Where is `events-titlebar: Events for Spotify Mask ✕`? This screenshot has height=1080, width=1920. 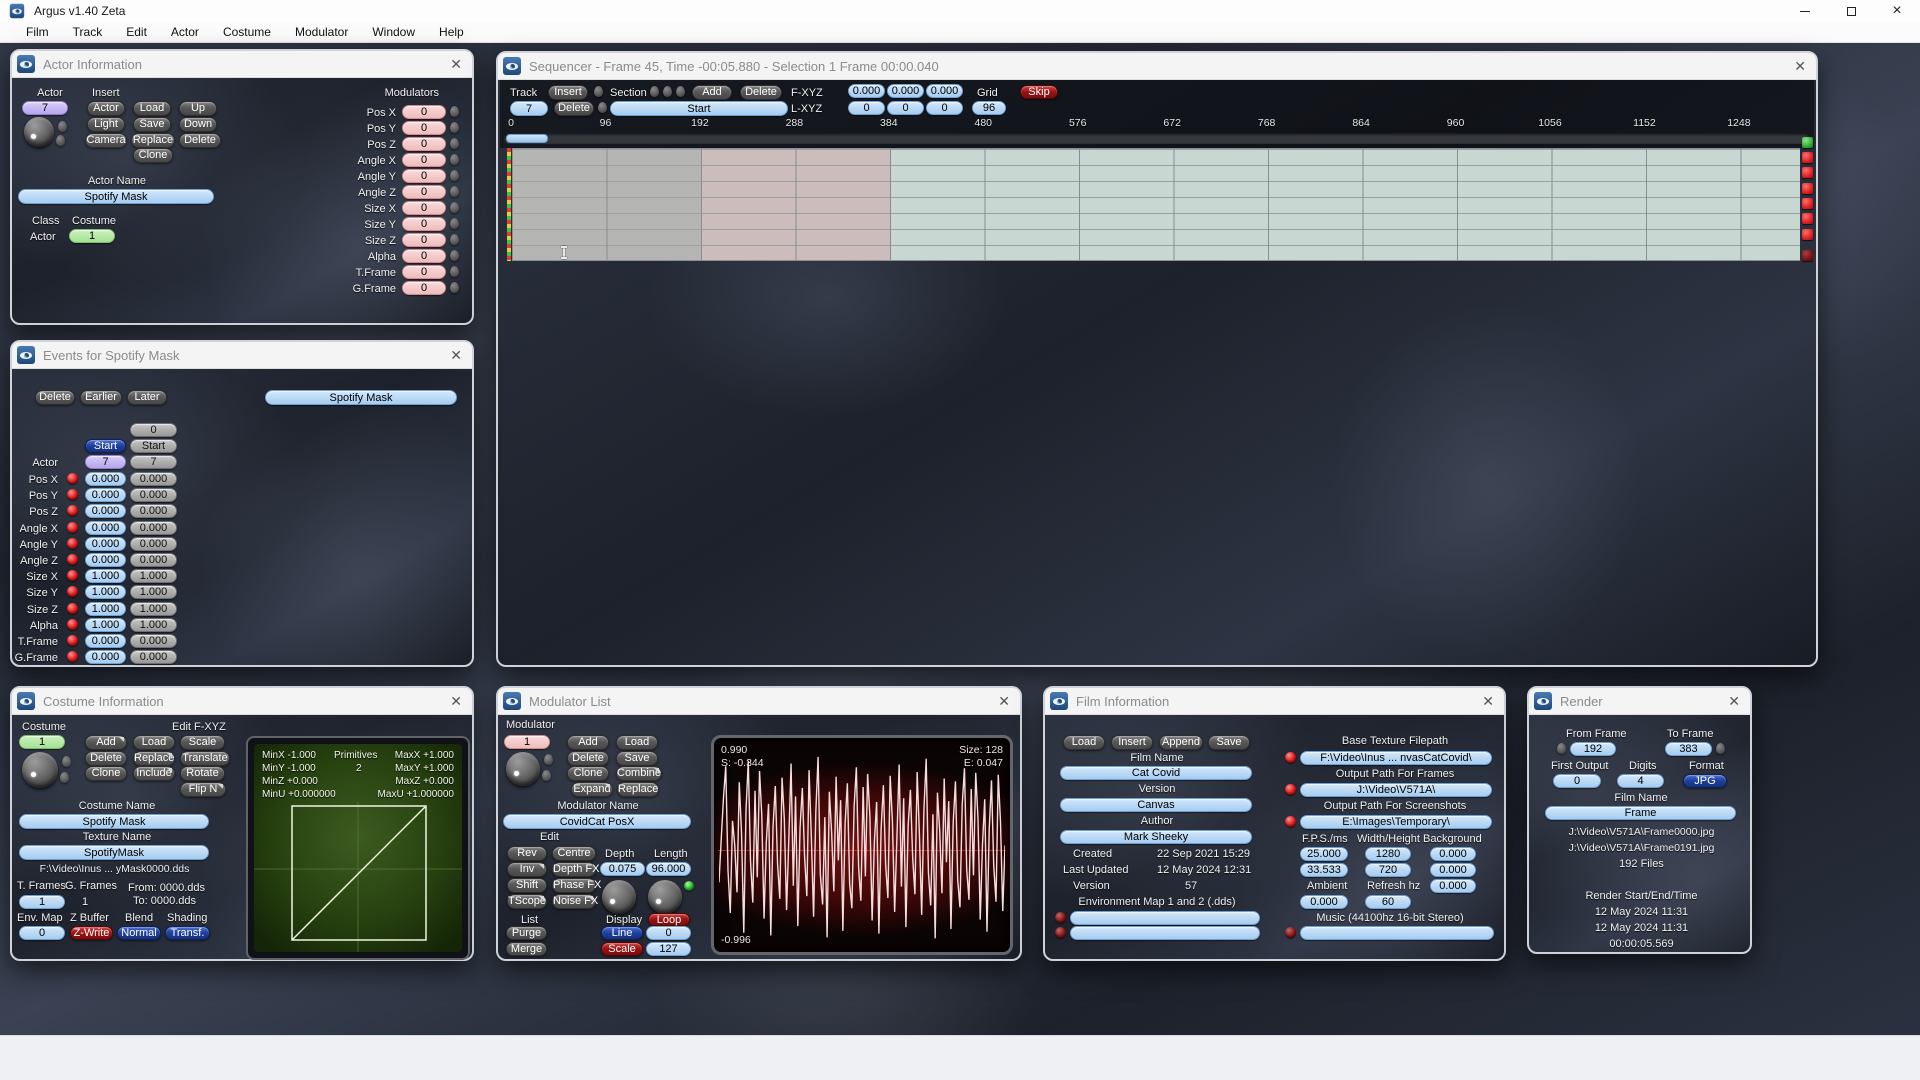
events-titlebar: Events for Spotify Mask ✕ is located at coordinates (242, 355).